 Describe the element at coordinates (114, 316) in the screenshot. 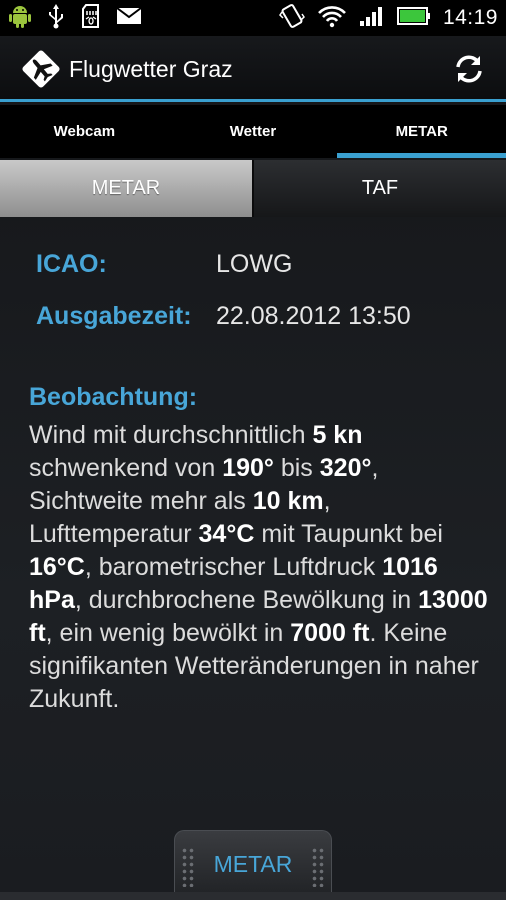

I see `issue-time-label: Ausgabezeit:` at that location.